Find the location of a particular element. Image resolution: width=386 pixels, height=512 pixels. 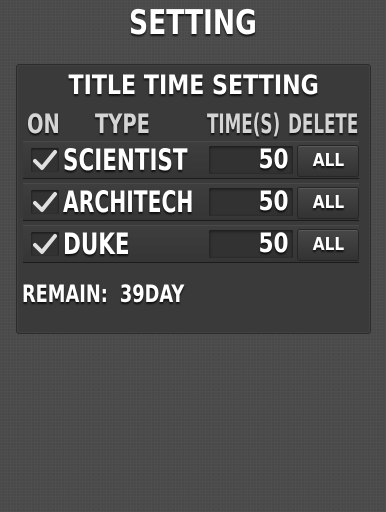

title-name: ARCHITECH is located at coordinates (128, 202).